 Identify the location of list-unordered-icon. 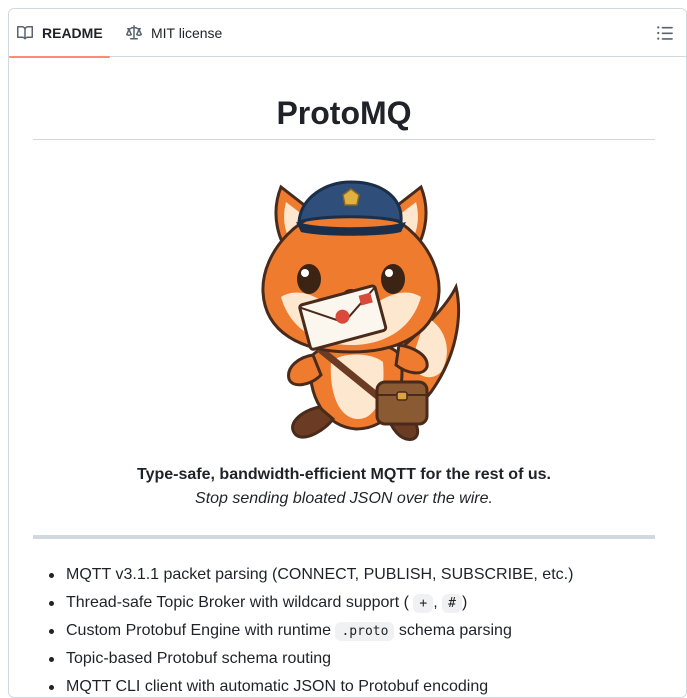
(665, 33).